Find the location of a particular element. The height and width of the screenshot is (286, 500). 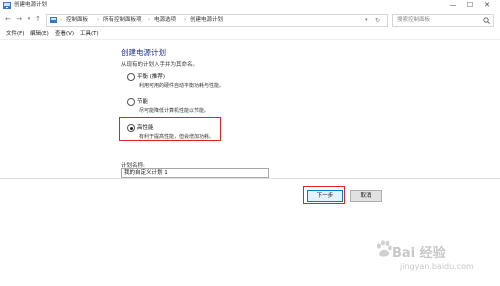

menu-tools: 工具(T) is located at coordinates (89, 34).